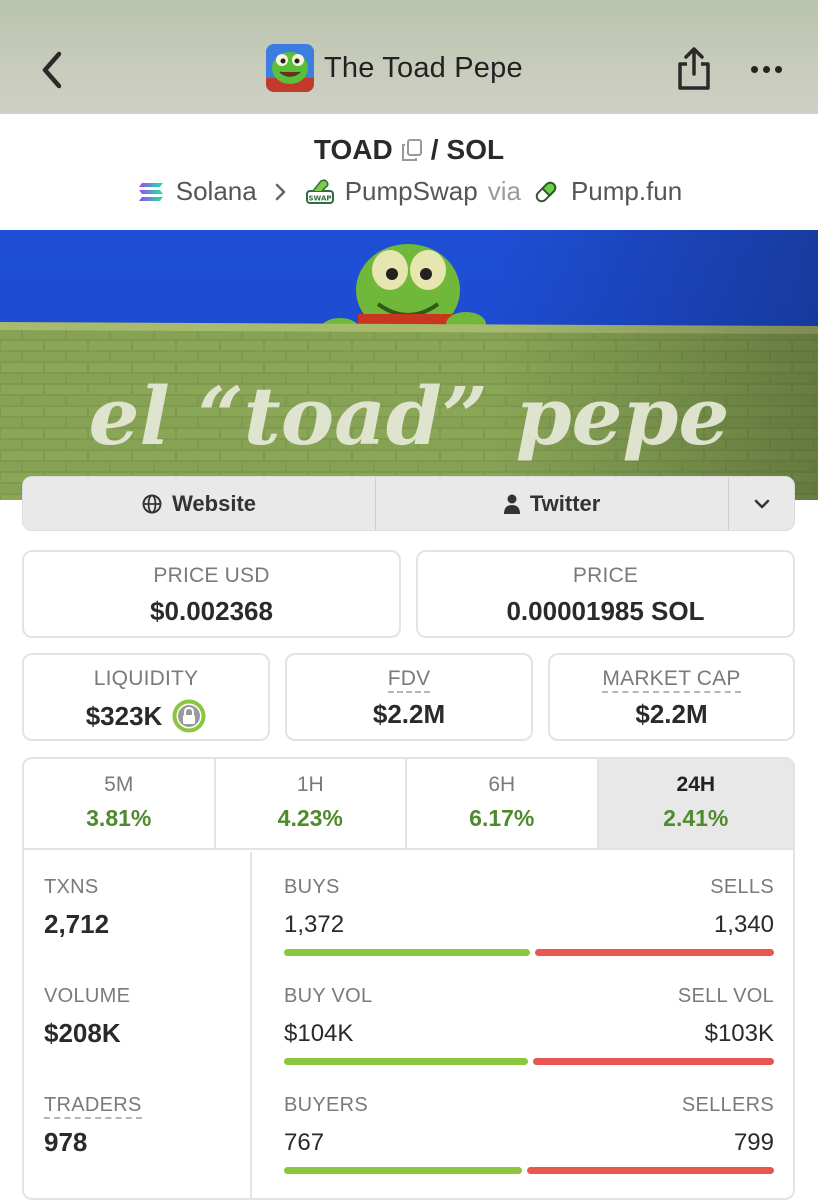  I want to click on liquidity-value: $323K, so click(124, 715).